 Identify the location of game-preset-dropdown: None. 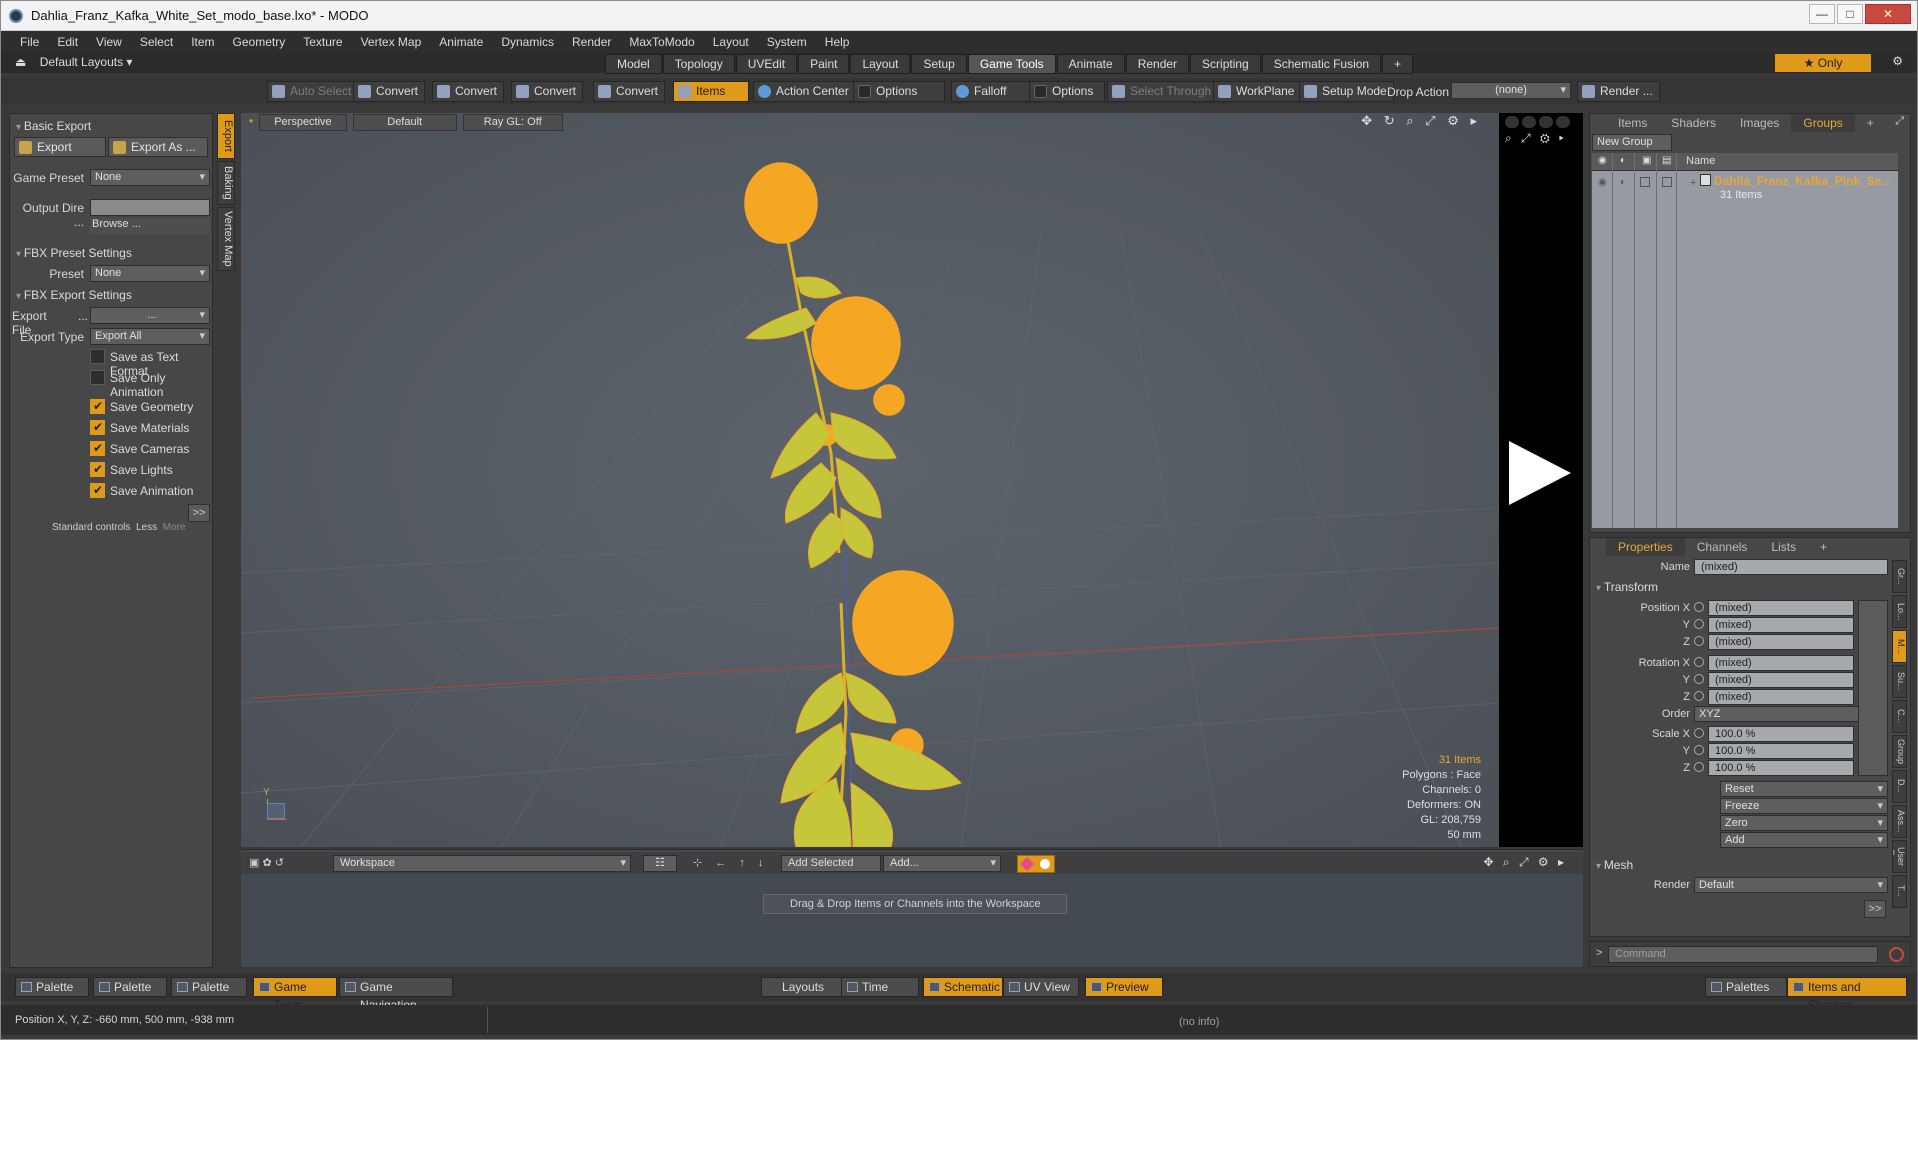
(150, 177).